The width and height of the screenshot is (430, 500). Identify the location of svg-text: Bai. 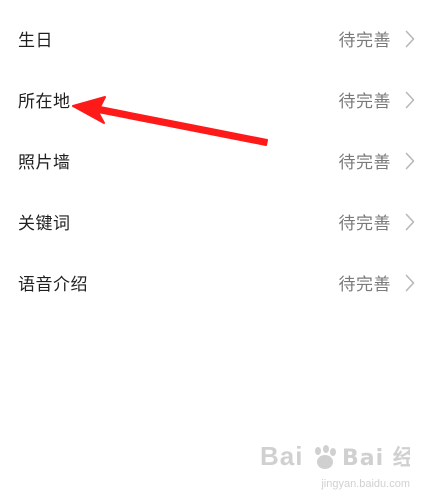
(281, 456).